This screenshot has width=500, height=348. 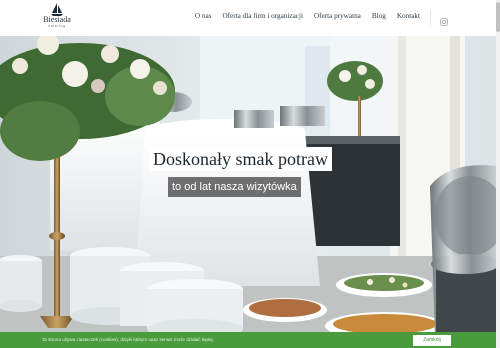 I want to click on cookie-close-button: Zamknij, so click(x=432, y=340).